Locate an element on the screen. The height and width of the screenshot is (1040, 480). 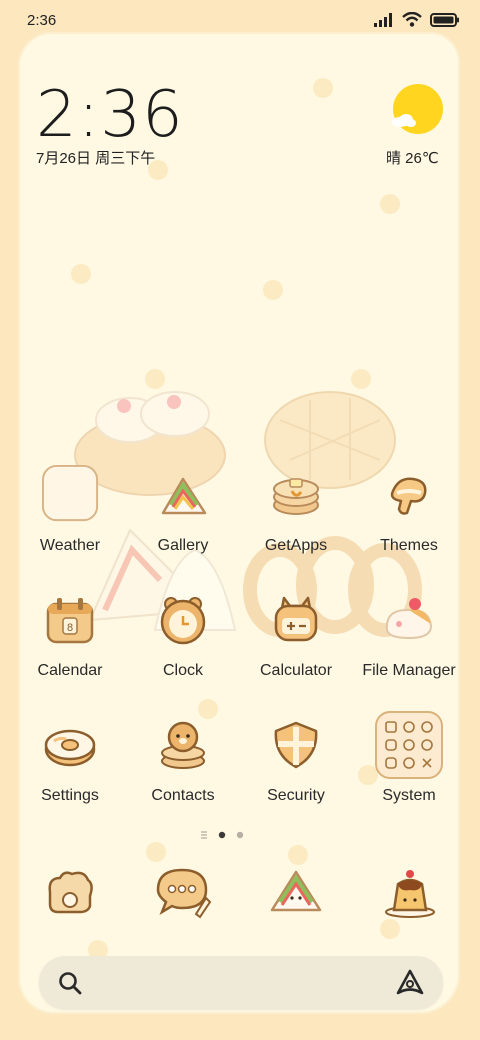
app-clock: Clock is located at coordinates (183, 645).